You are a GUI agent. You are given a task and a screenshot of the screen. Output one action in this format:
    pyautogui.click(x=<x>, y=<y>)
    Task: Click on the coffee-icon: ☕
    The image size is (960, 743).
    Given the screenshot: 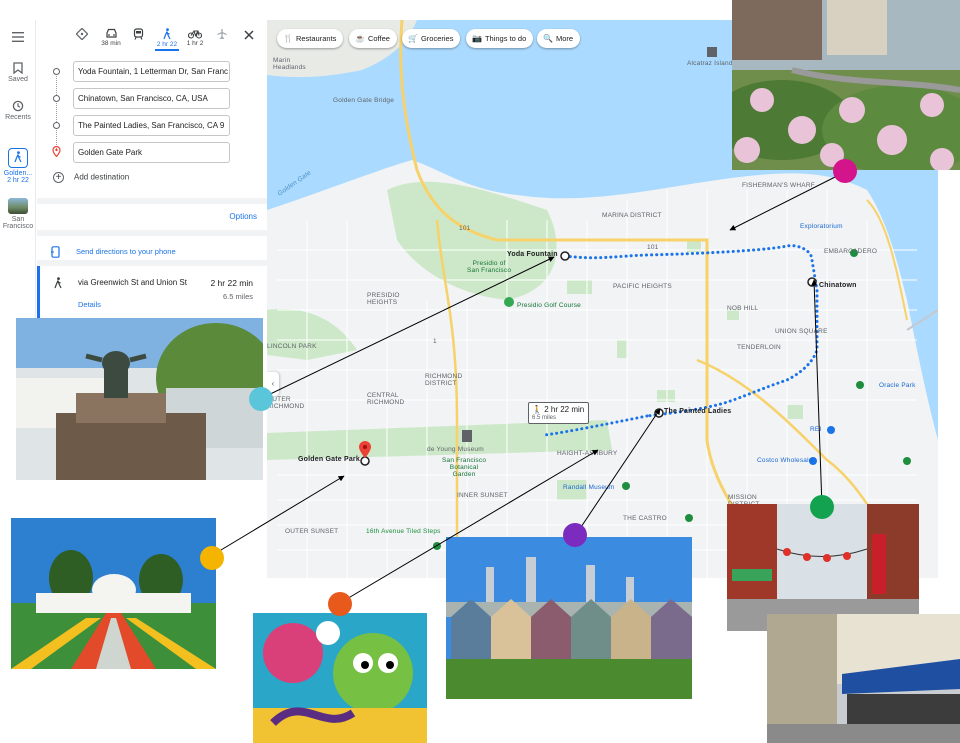 What is the action you would take?
    pyautogui.click(x=360, y=38)
    